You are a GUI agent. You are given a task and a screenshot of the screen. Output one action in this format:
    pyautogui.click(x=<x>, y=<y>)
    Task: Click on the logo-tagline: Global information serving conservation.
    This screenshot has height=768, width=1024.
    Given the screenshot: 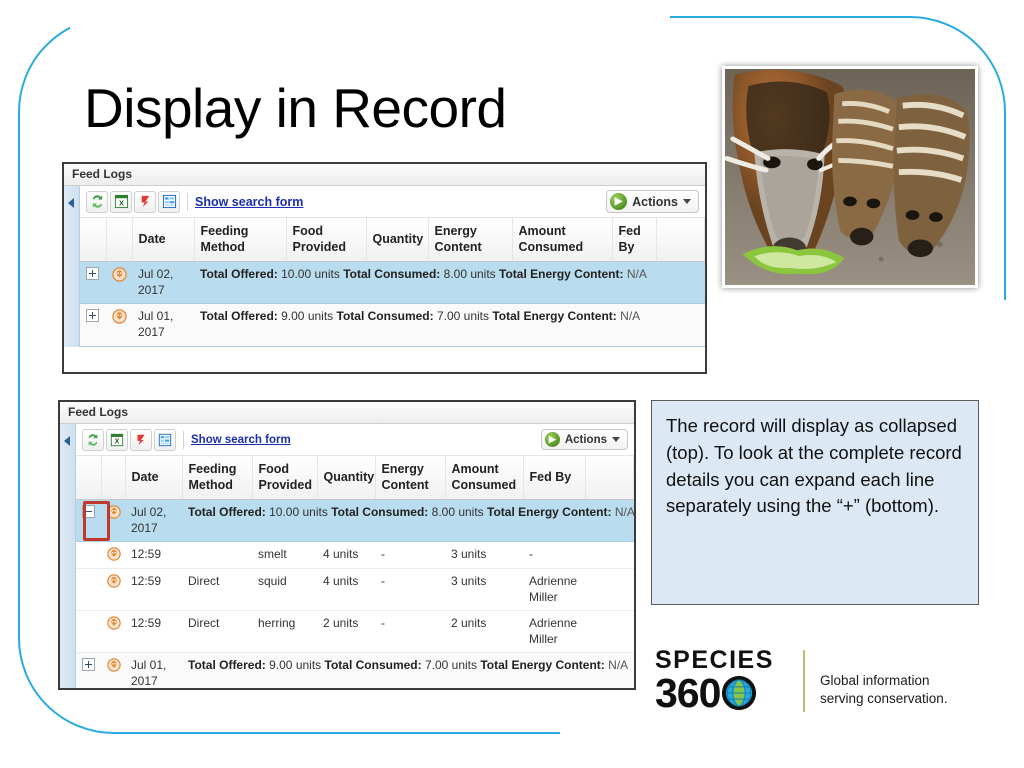 What is the action you would take?
    pyautogui.click(x=884, y=689)
    